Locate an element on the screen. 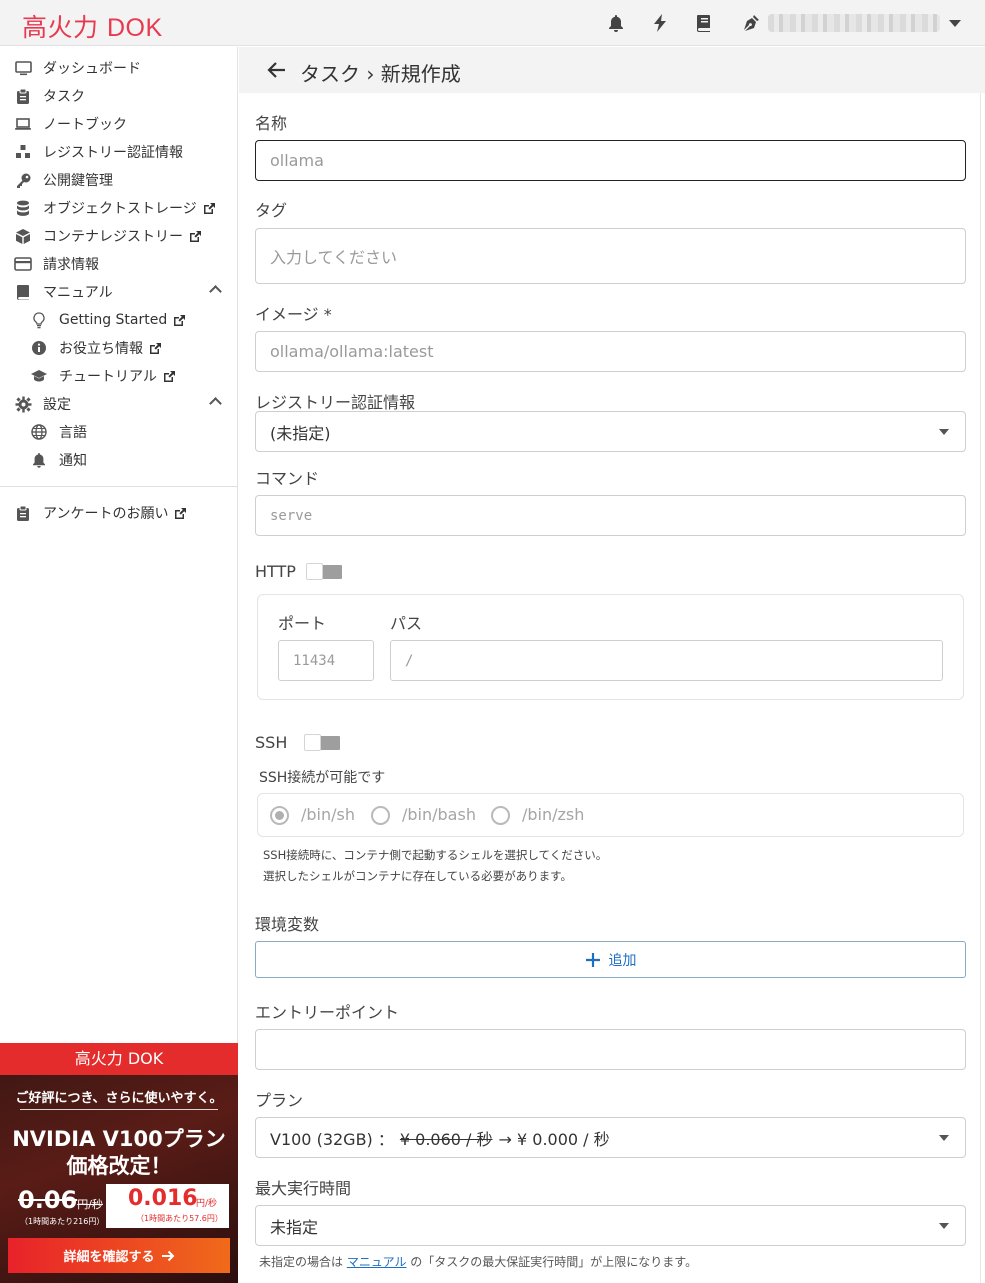 This screenshot has height=1283, width=985. image-label: イメージ * is located at coordinates (293, 314).